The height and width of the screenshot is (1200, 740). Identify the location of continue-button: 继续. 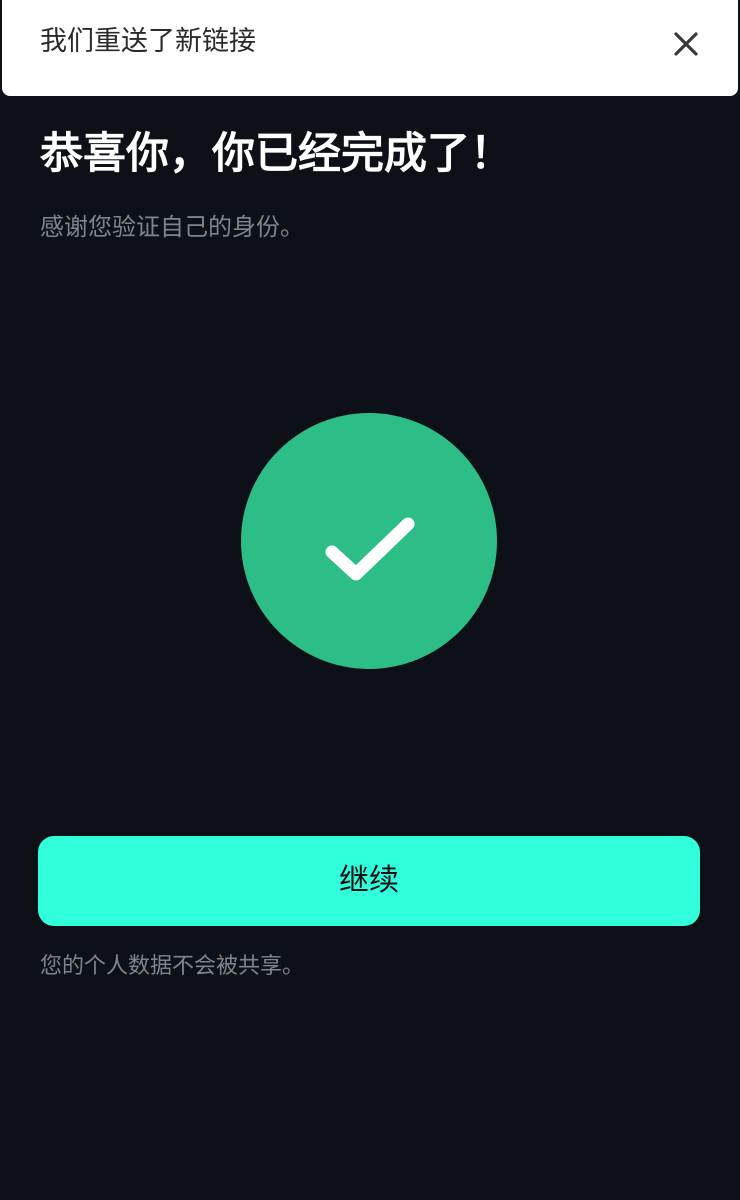
(369, 881).